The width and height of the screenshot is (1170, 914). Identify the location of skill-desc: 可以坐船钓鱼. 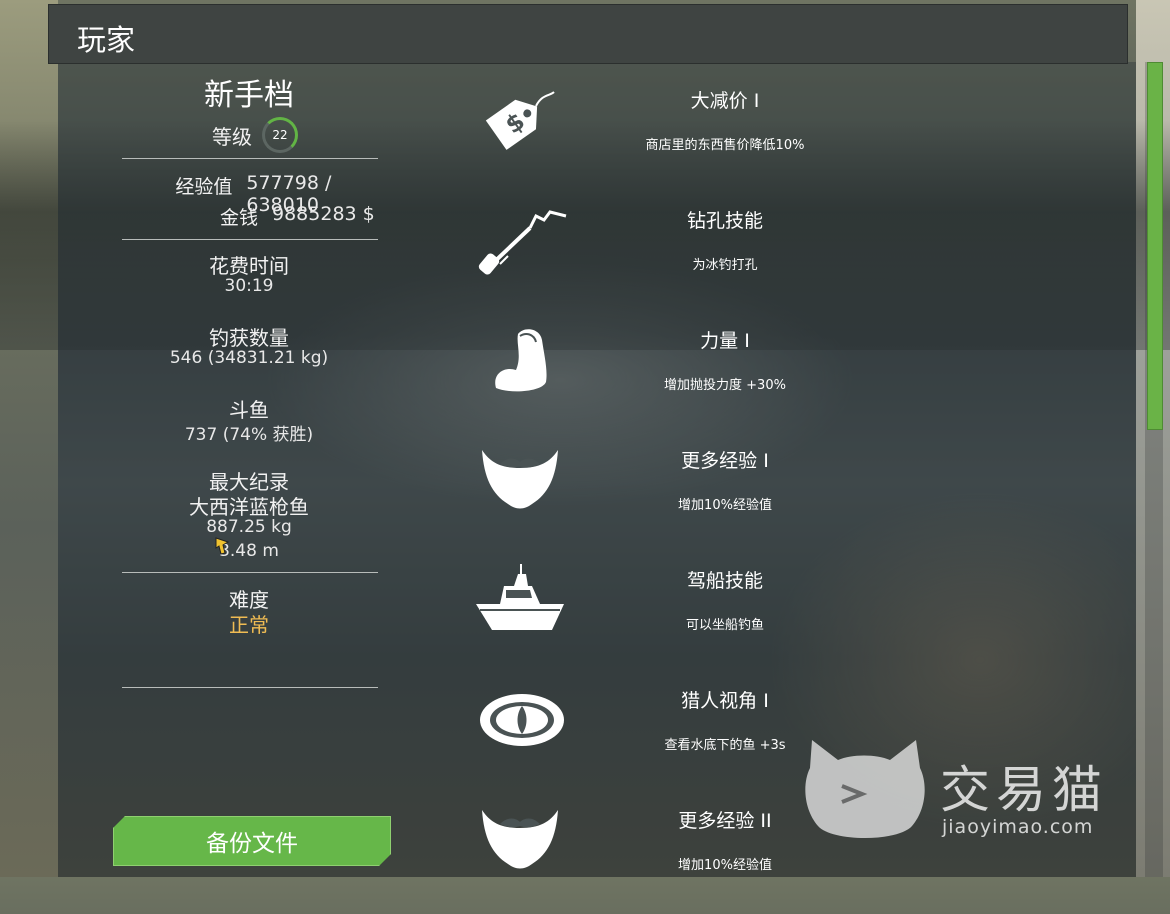
(724, 625).